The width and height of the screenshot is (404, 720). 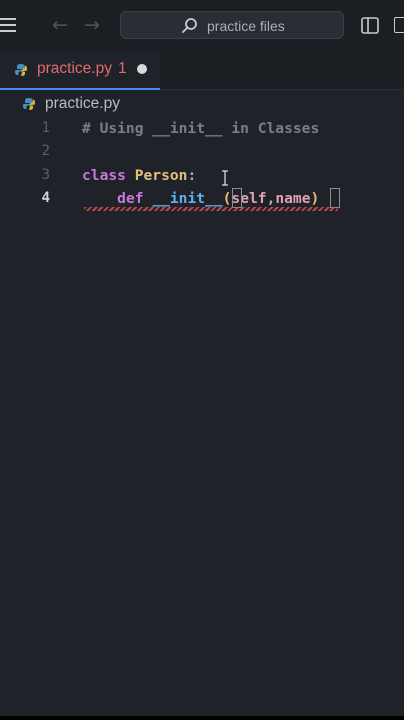 I want to click on unsaved-dot-icon, so click(x=142, y=69).